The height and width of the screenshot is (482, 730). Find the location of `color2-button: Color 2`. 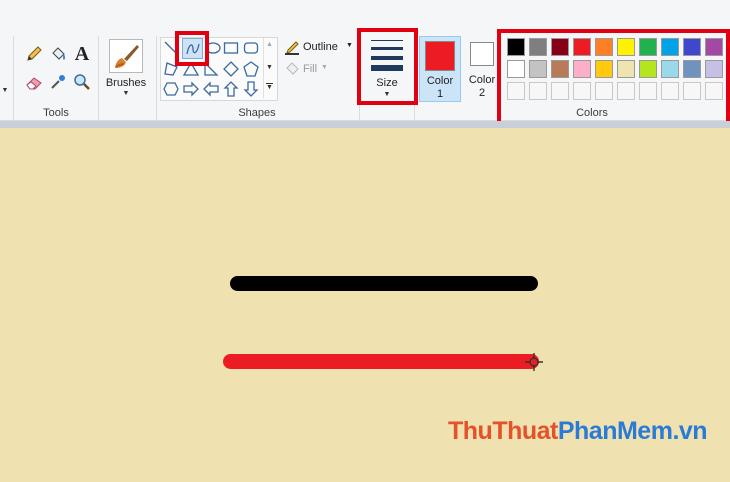

color2-button: Color 2 is located at coordinates (482, 69).